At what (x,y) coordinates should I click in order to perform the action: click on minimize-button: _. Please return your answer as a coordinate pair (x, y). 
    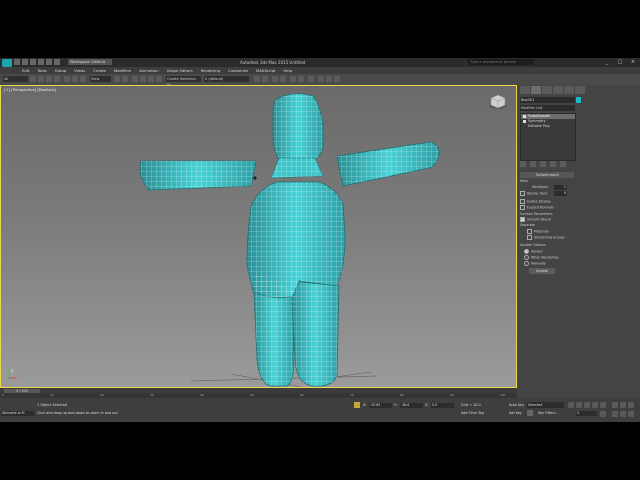
    Looking at the image, I should click on (607, 62).